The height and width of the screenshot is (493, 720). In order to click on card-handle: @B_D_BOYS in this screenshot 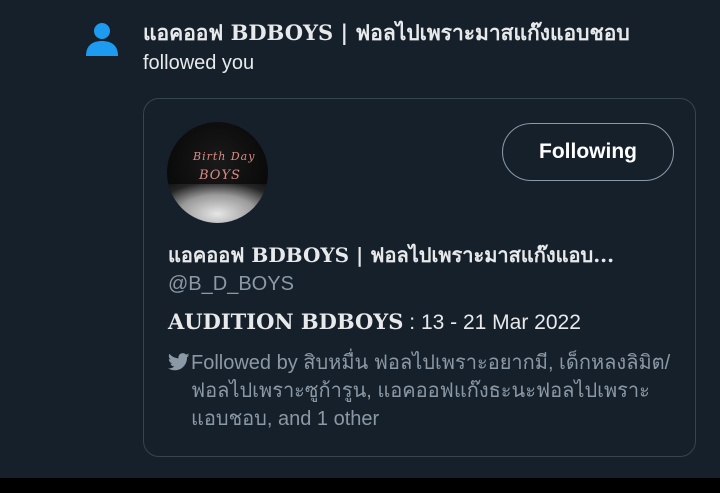, I will do `click(231, 284)`.